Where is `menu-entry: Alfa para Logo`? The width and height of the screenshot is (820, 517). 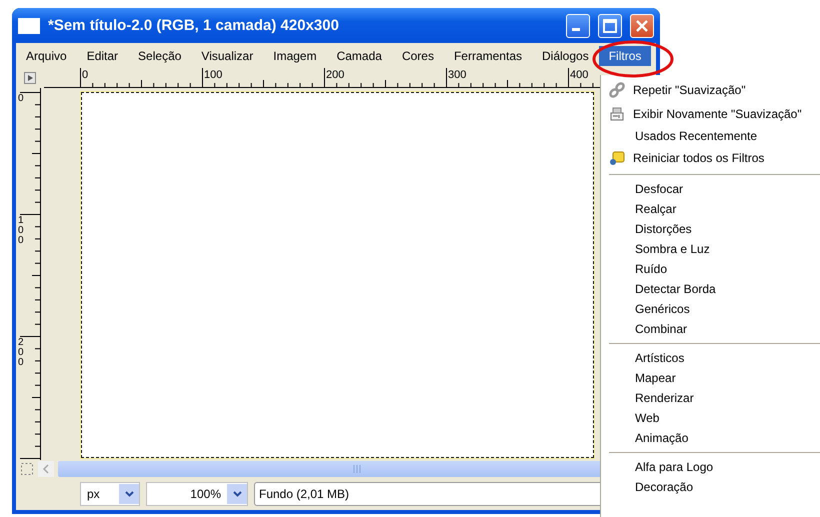
menu-entry: Alfa para Logo is located at coordinates (674, 467).